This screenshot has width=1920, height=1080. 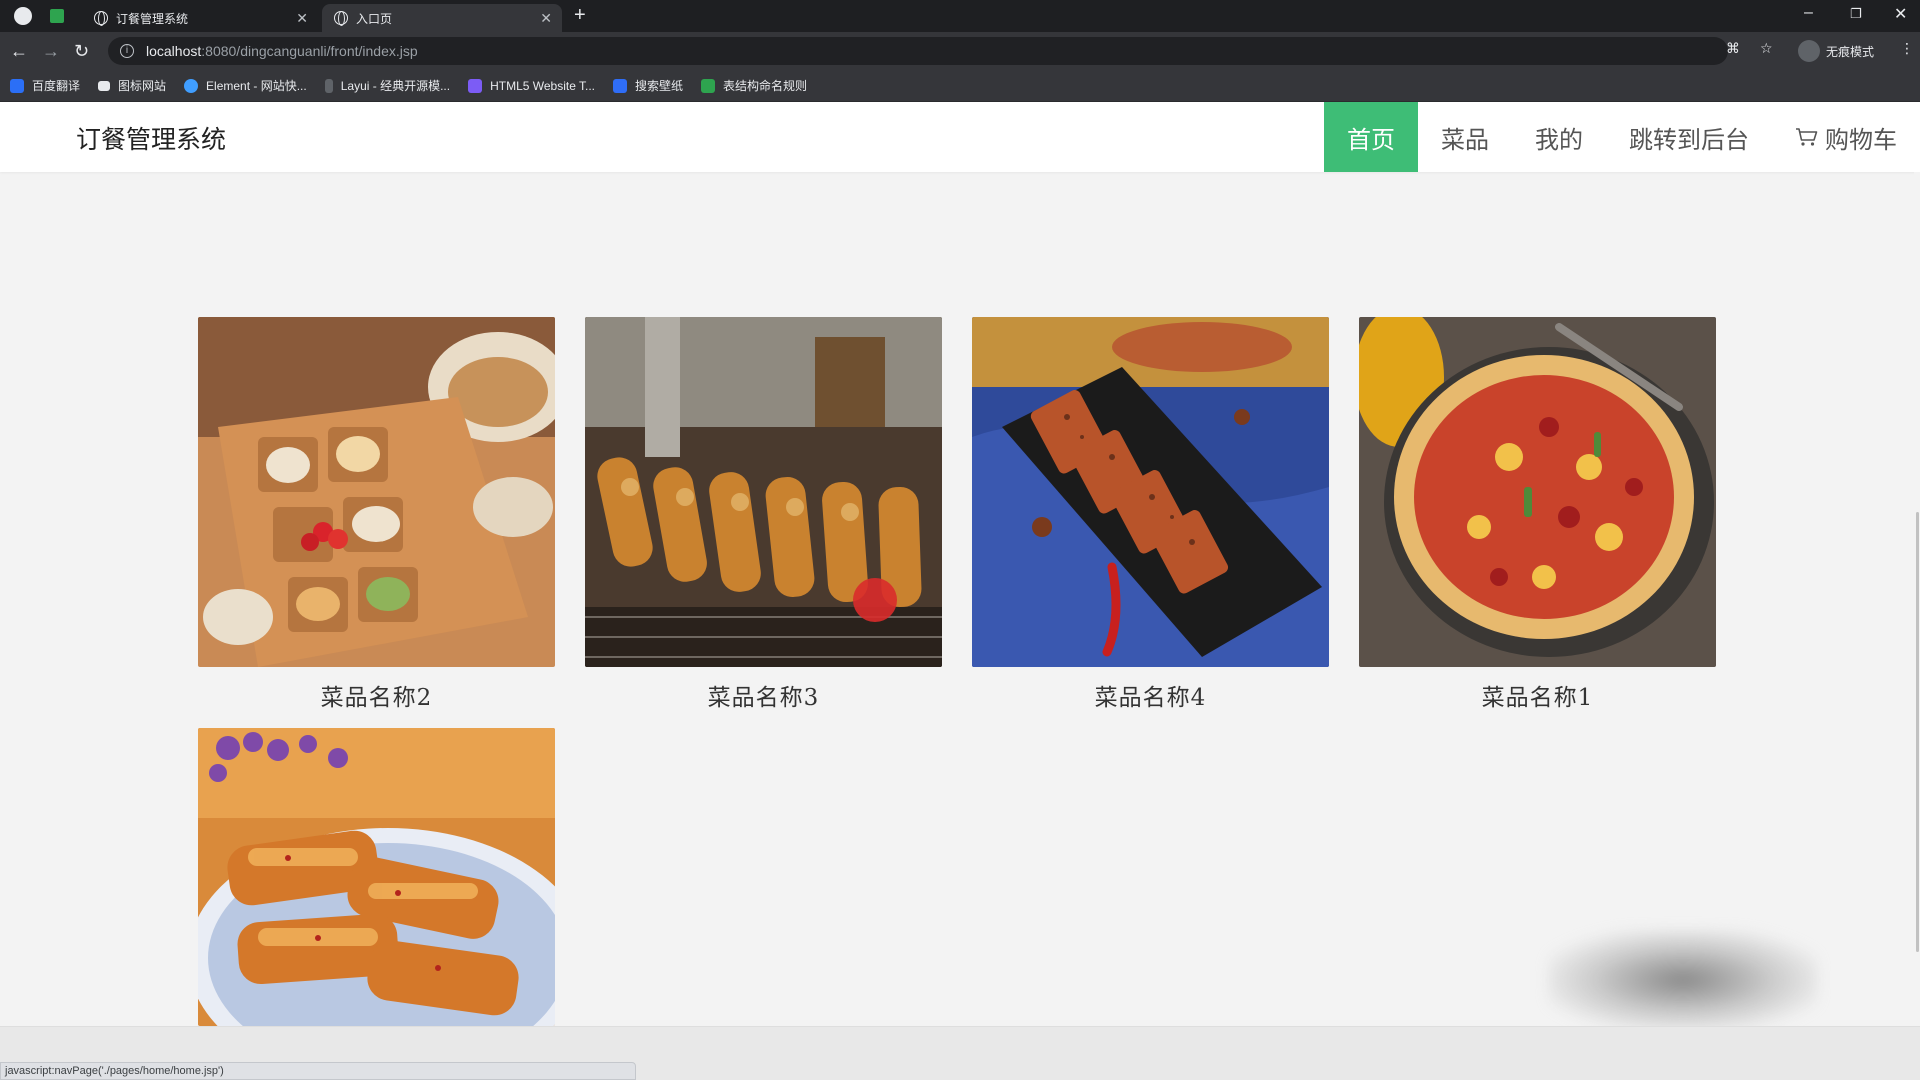 I want to click on bookmark-item: 百度翻译, so click(x=45, y=85).